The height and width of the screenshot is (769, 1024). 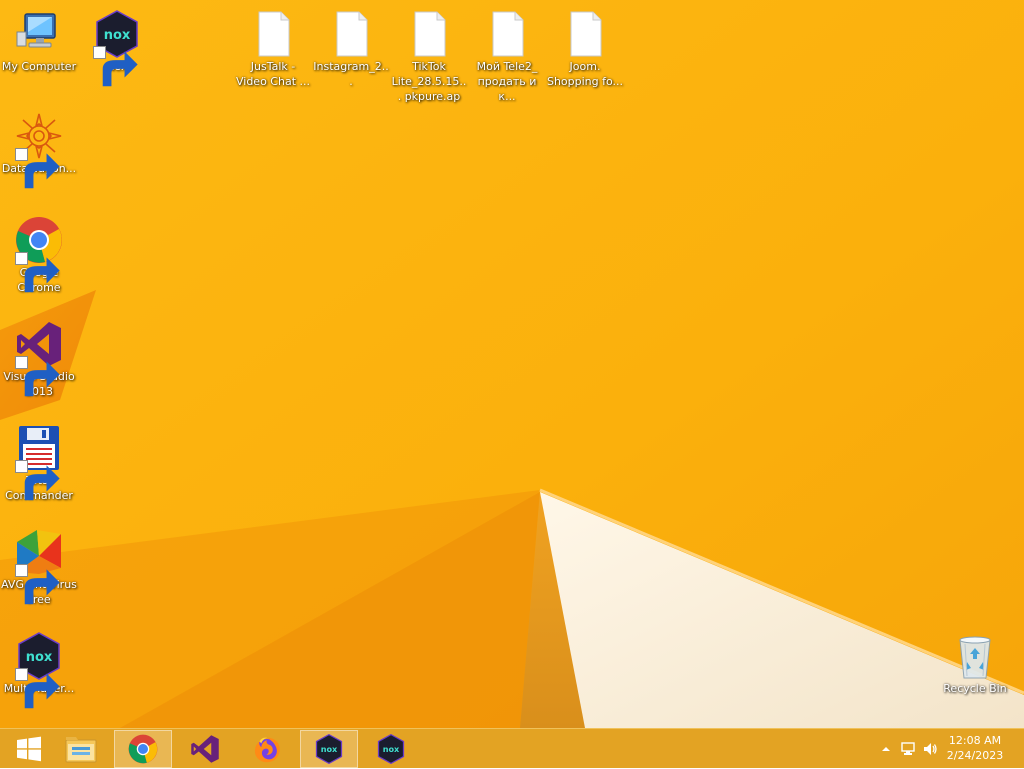 I want to click on clock-time: 12:08 AM, so click(x=975, y=740).